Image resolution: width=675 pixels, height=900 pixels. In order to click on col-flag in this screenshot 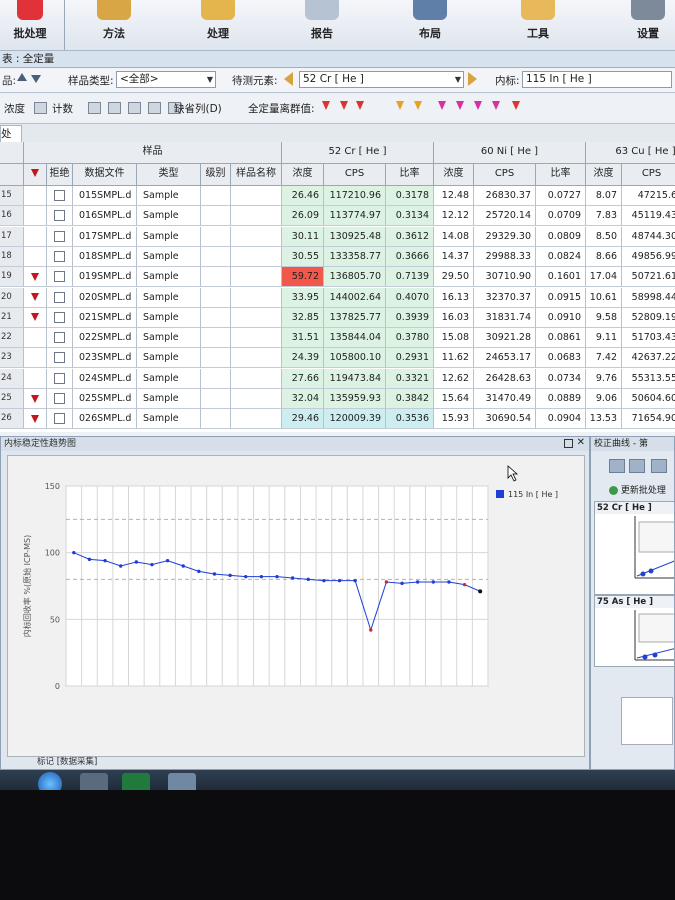, I will do `click(35, 175)`.